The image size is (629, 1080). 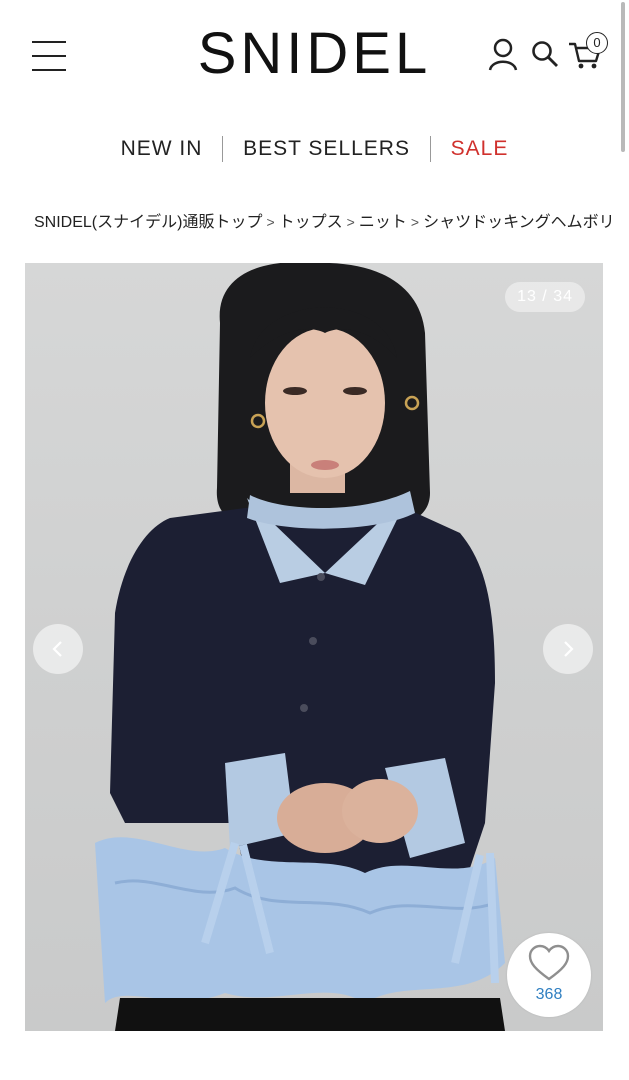 I want to click on breadcrumb: SNIDEL(スナイデル)通販トップ > トップス > ニット > シャツドッキングヘムボリ, so click(x=324, y=220).